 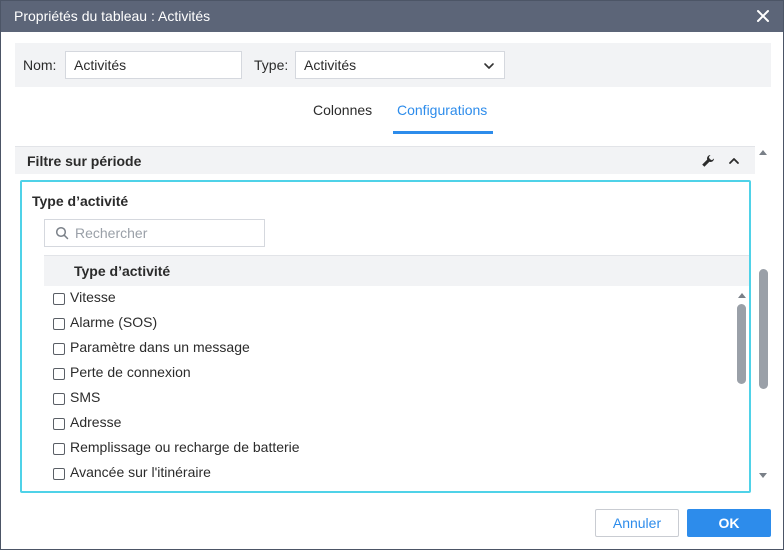 I want to click on list-scrollbar-thumb, so click(x=741, y=344).